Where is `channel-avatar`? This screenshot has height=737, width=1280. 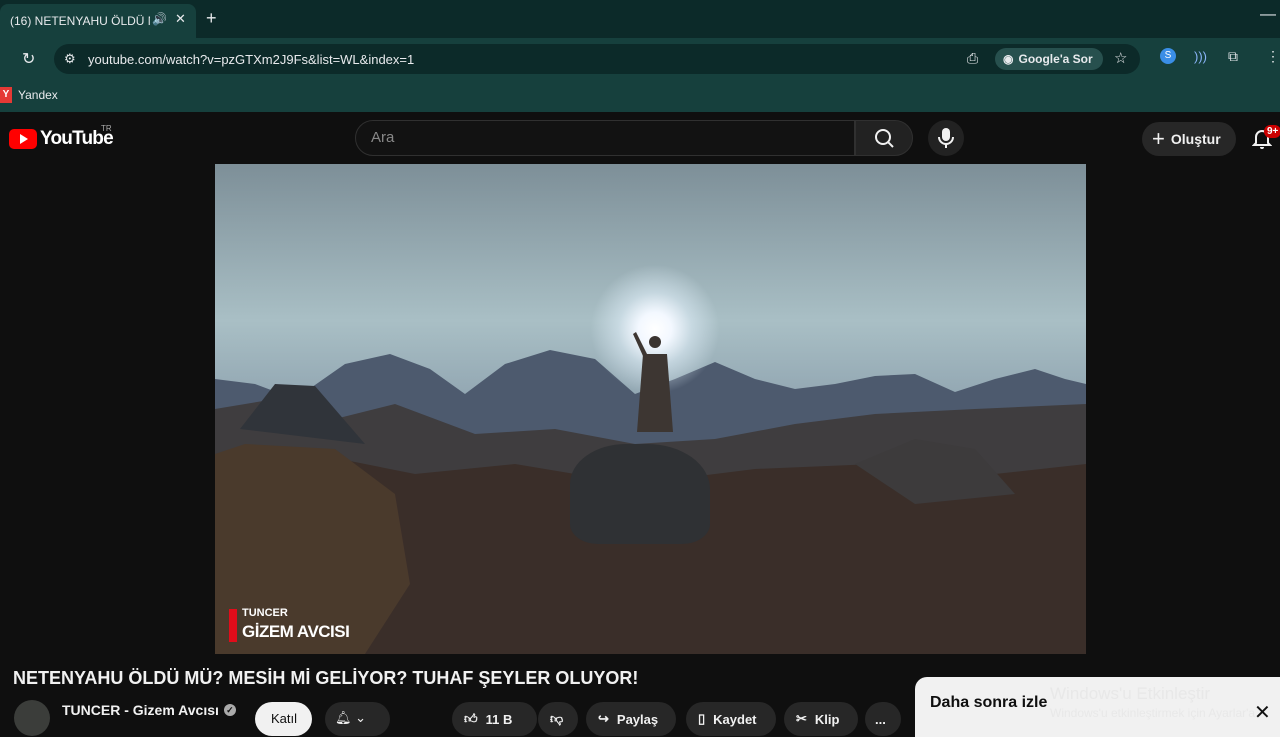 channel-avatar is located at coordinates (32, 718).